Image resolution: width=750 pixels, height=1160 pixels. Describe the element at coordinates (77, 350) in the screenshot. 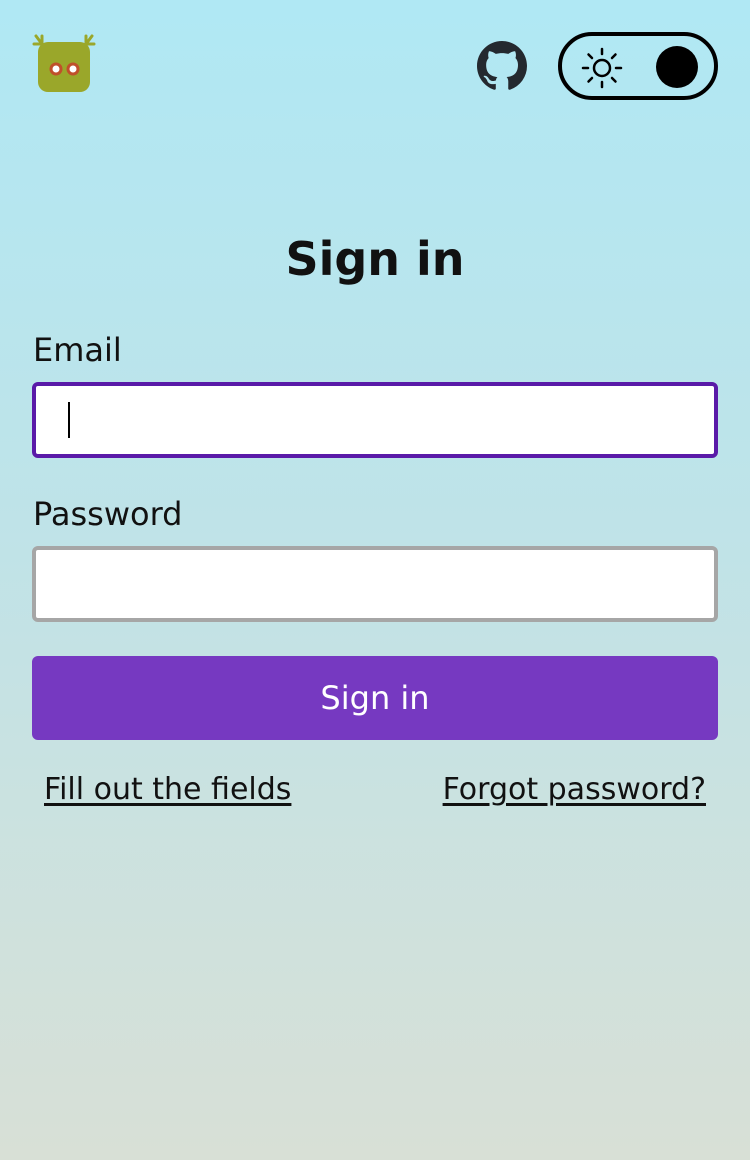

I see `email-label: Email` at that location.